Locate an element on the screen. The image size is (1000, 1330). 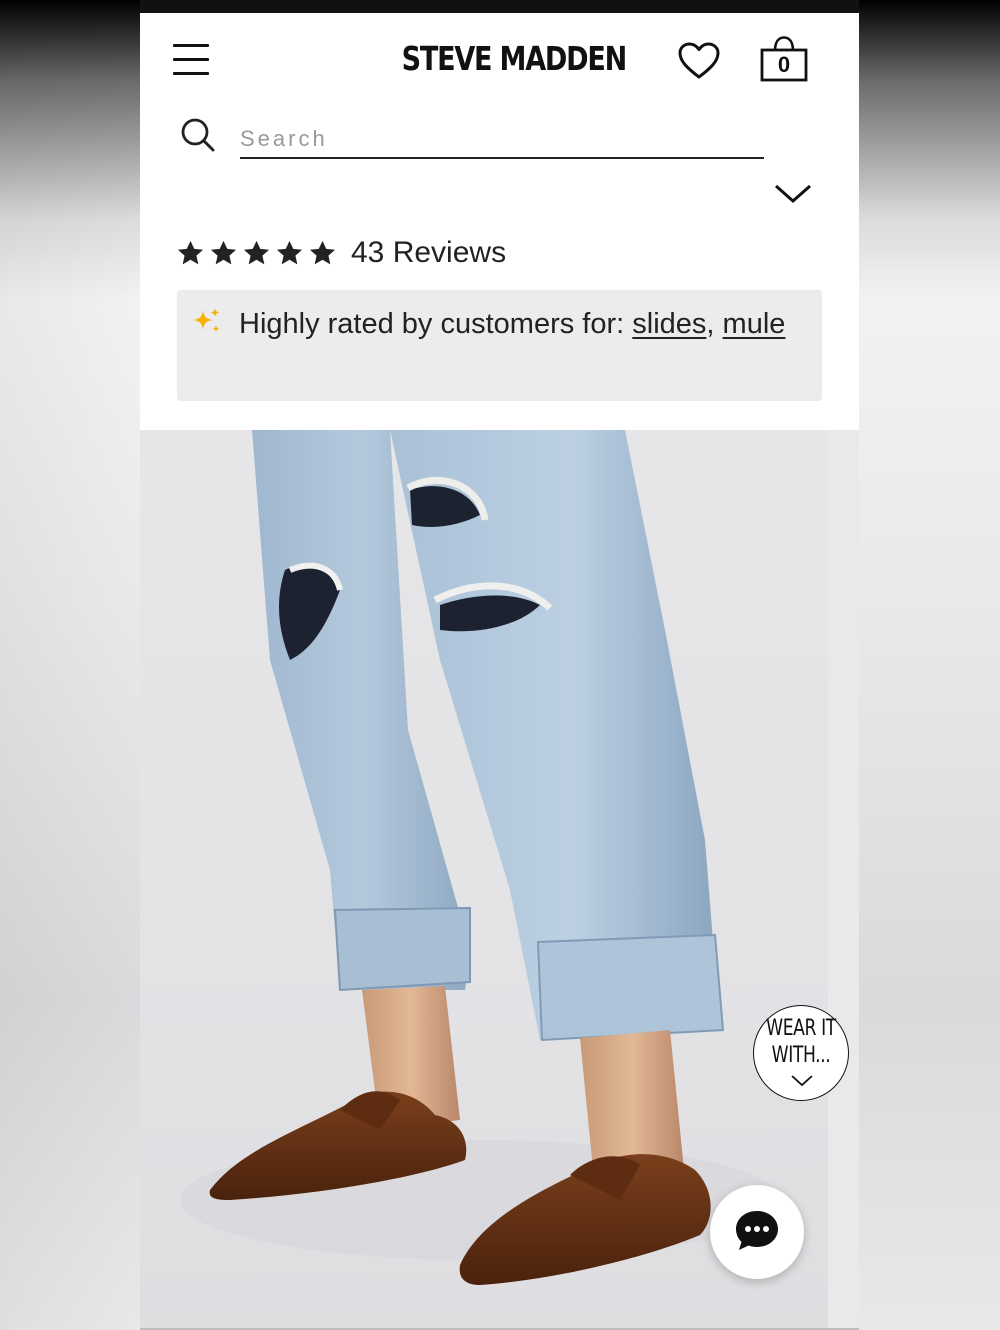
hamburger-menu-icon is located at coordinates (191, 61).